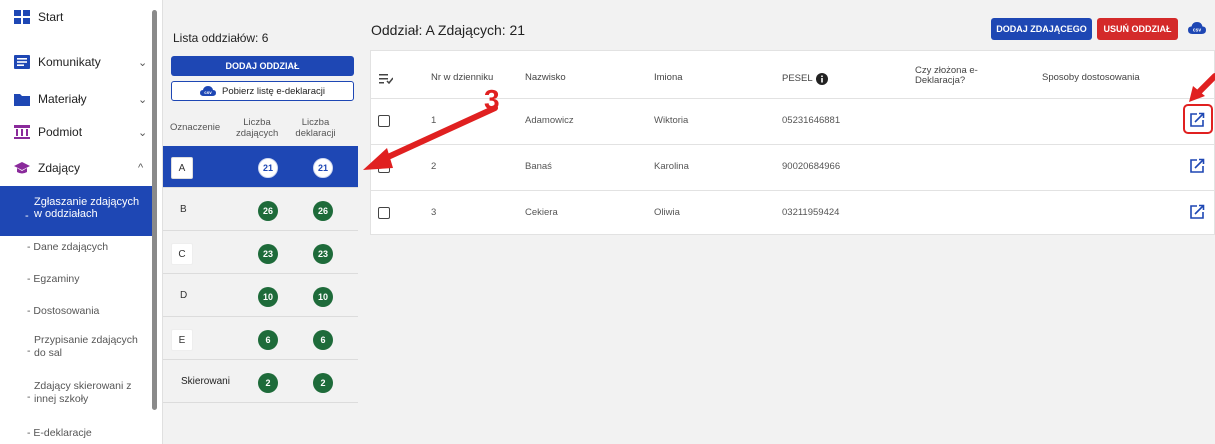  I want to click on group-row-b: B 26 26, so click(260, 210).